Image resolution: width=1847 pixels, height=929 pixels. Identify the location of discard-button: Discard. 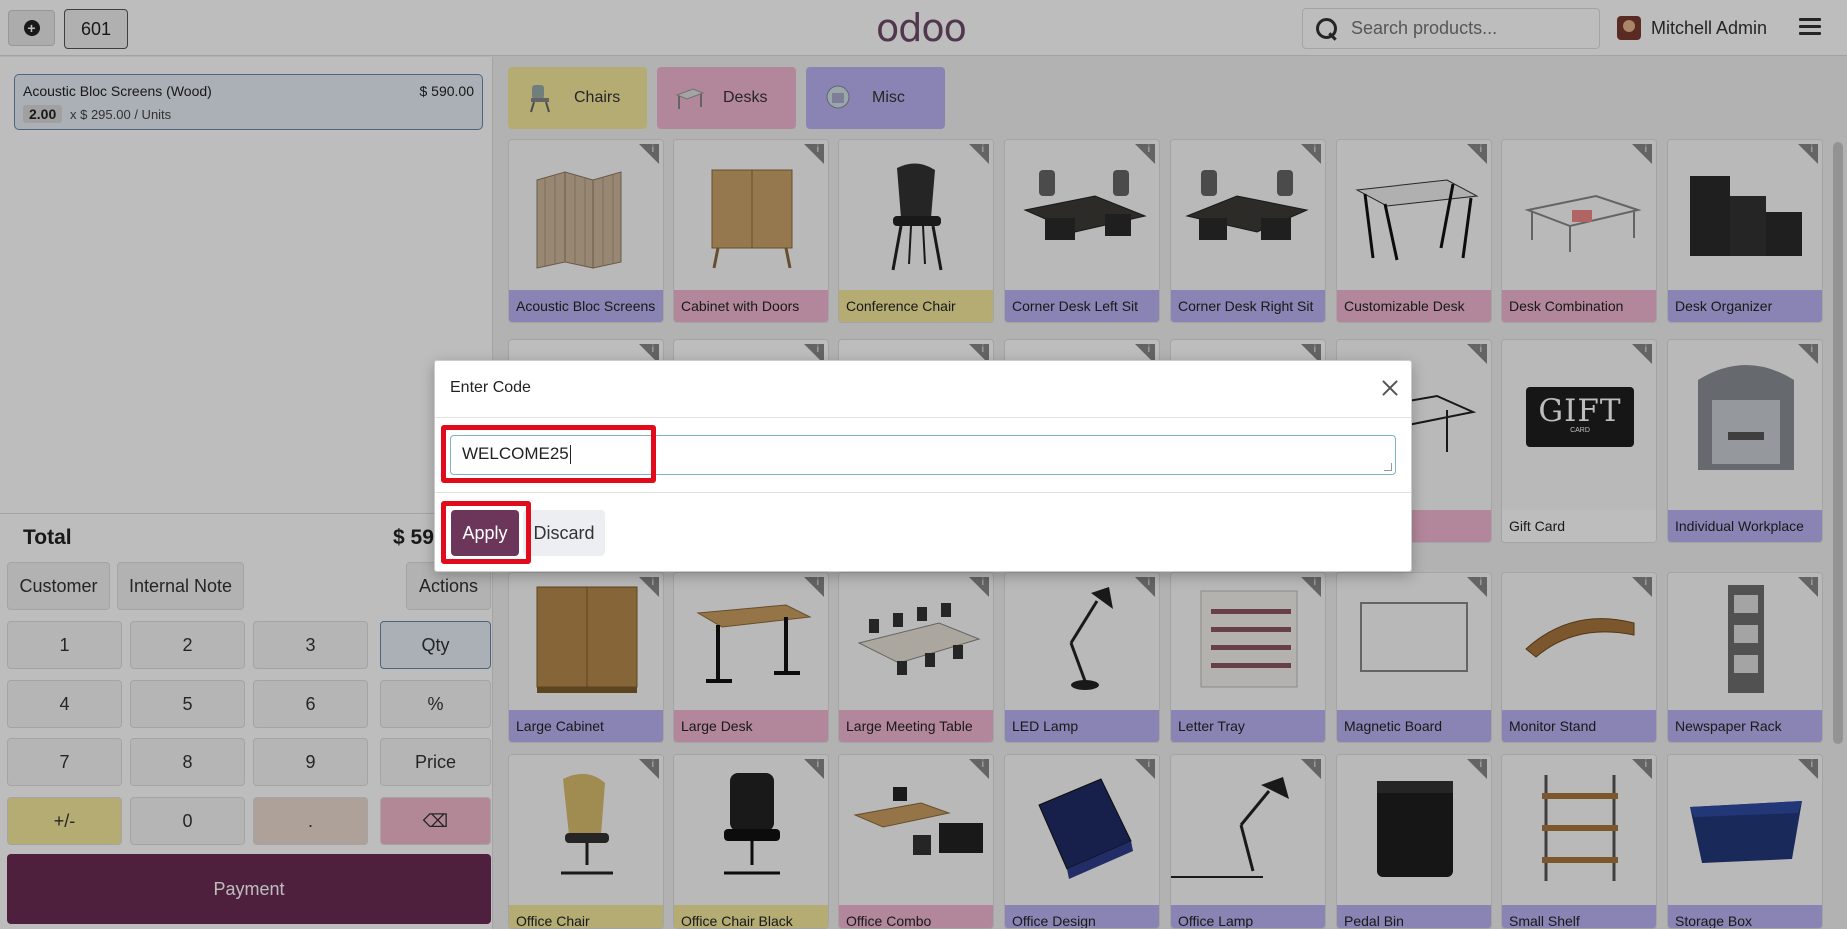
(564, 533).